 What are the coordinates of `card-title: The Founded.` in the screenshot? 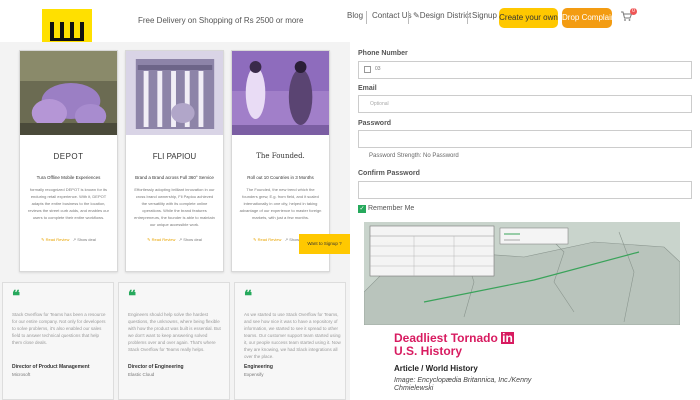 It's located at (280, 156).